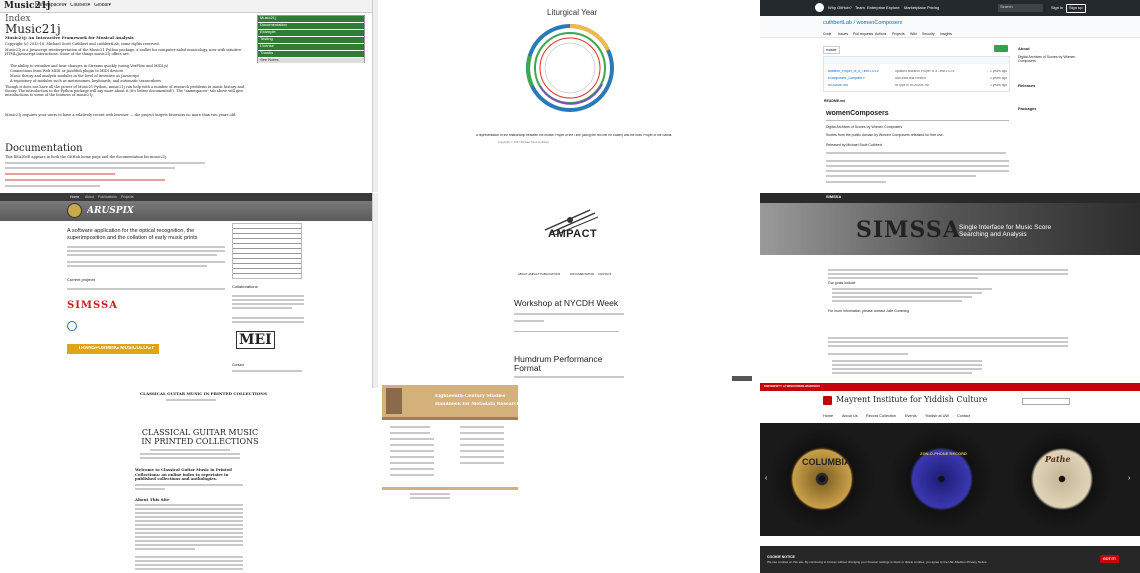 The height and width of the screenshot is (573, 1140). I want to click on sidebar-item-documentation: Documentation, so click(311, 26).